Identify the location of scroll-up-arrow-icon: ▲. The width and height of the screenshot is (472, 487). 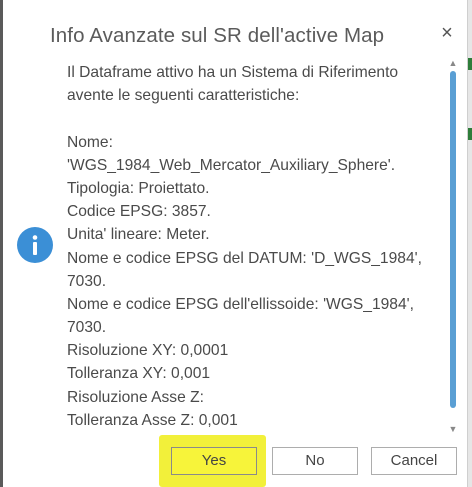
(453, 63).